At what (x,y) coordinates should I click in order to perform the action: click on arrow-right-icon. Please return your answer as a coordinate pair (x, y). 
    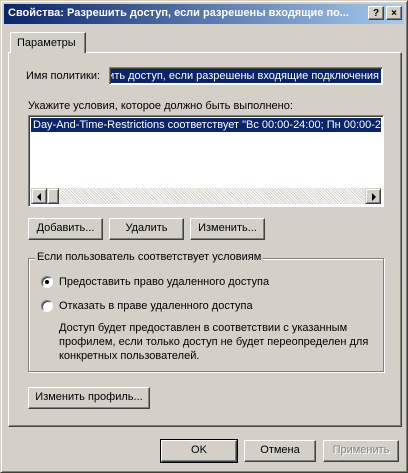
    Looking at the image, I should click on (374, 197).